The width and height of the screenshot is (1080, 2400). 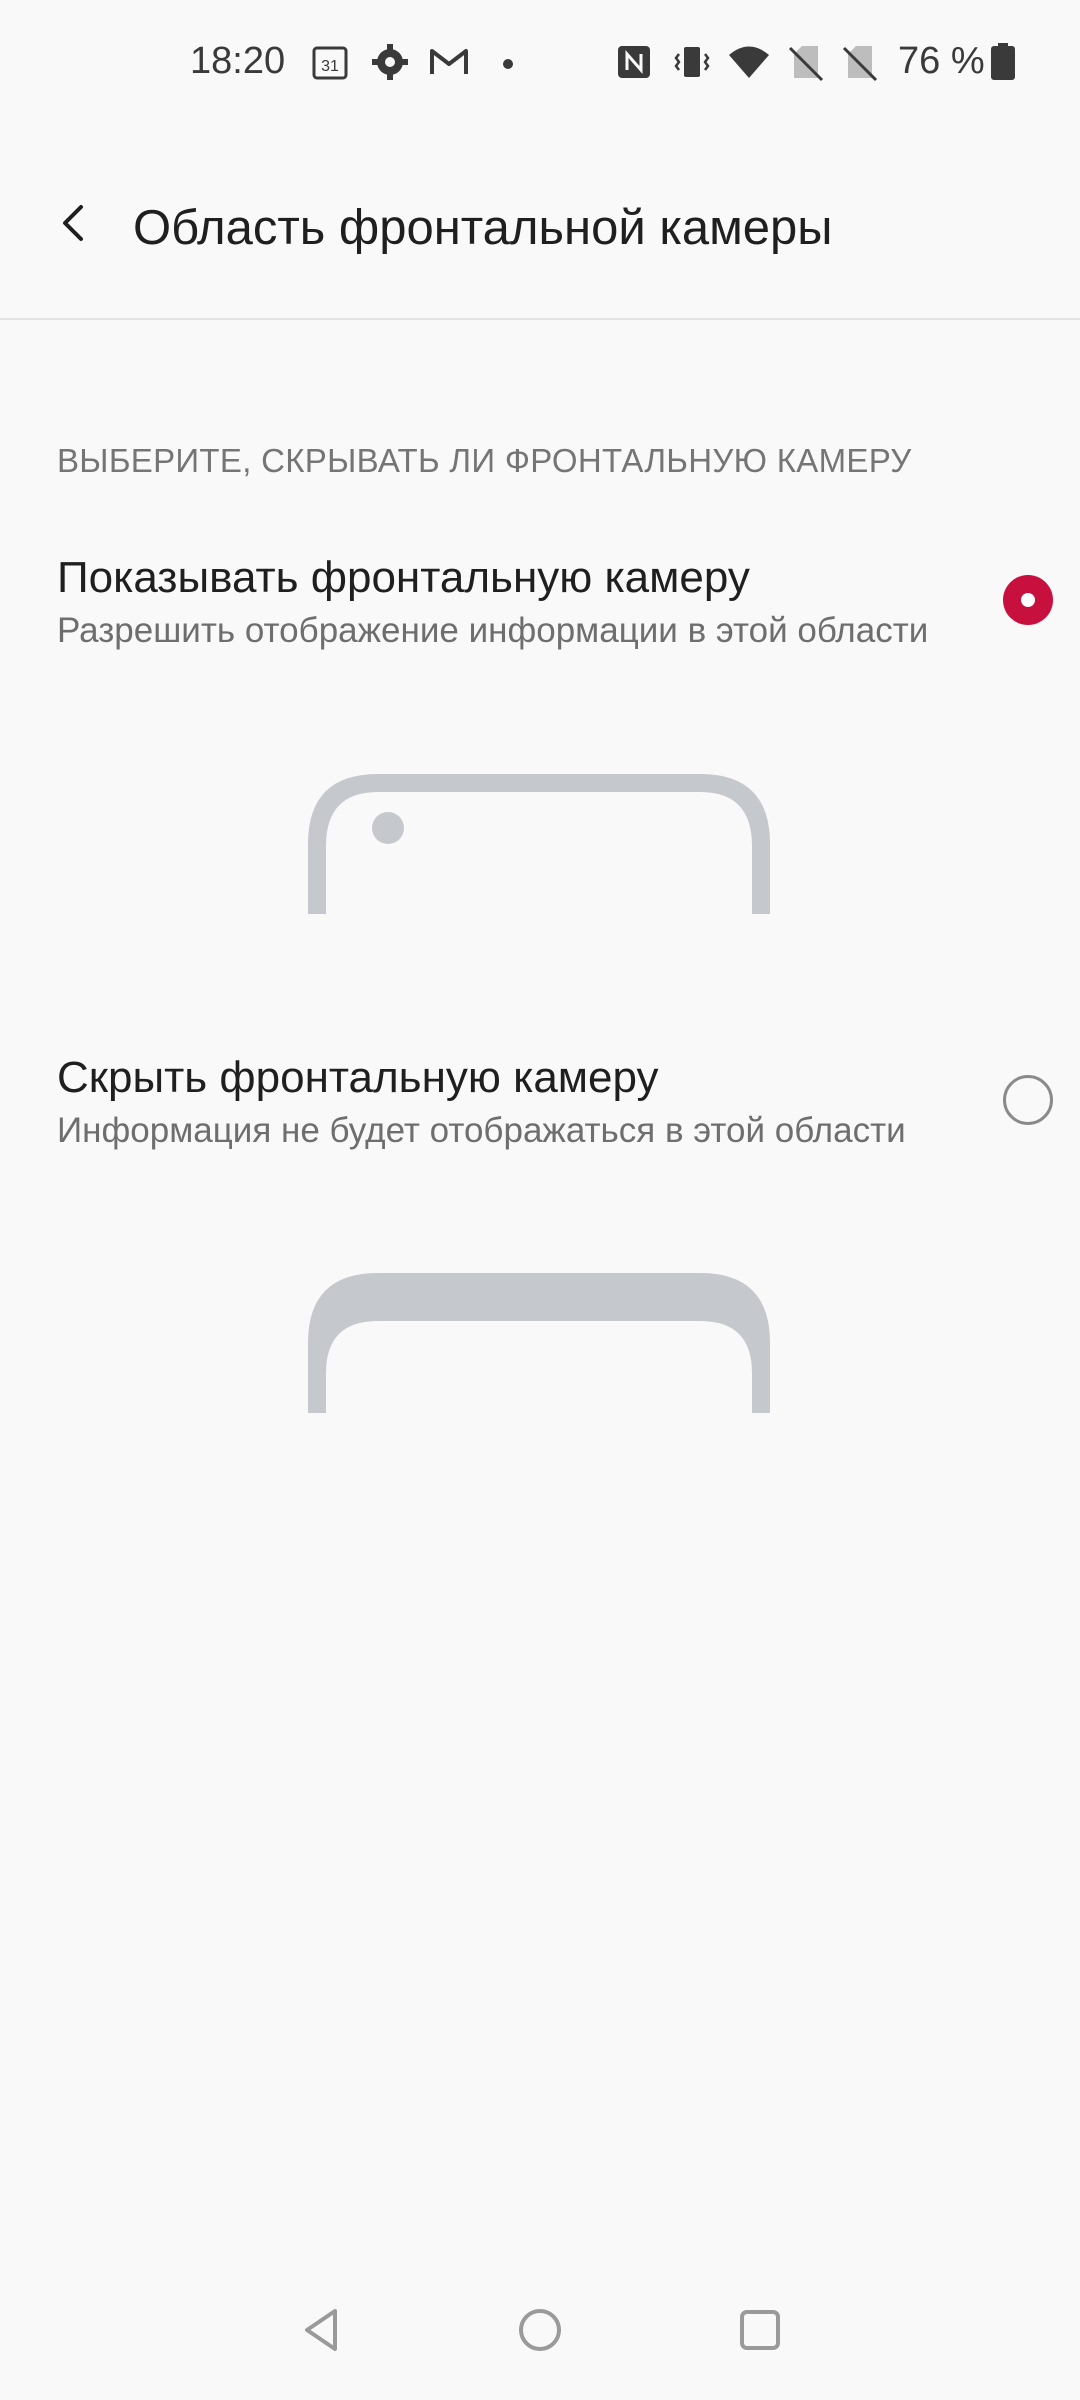 What do you see at coordinates (941, 61) in the screenshot?
I see `battery-percent: 76 %` at bounding box center [941, 61].